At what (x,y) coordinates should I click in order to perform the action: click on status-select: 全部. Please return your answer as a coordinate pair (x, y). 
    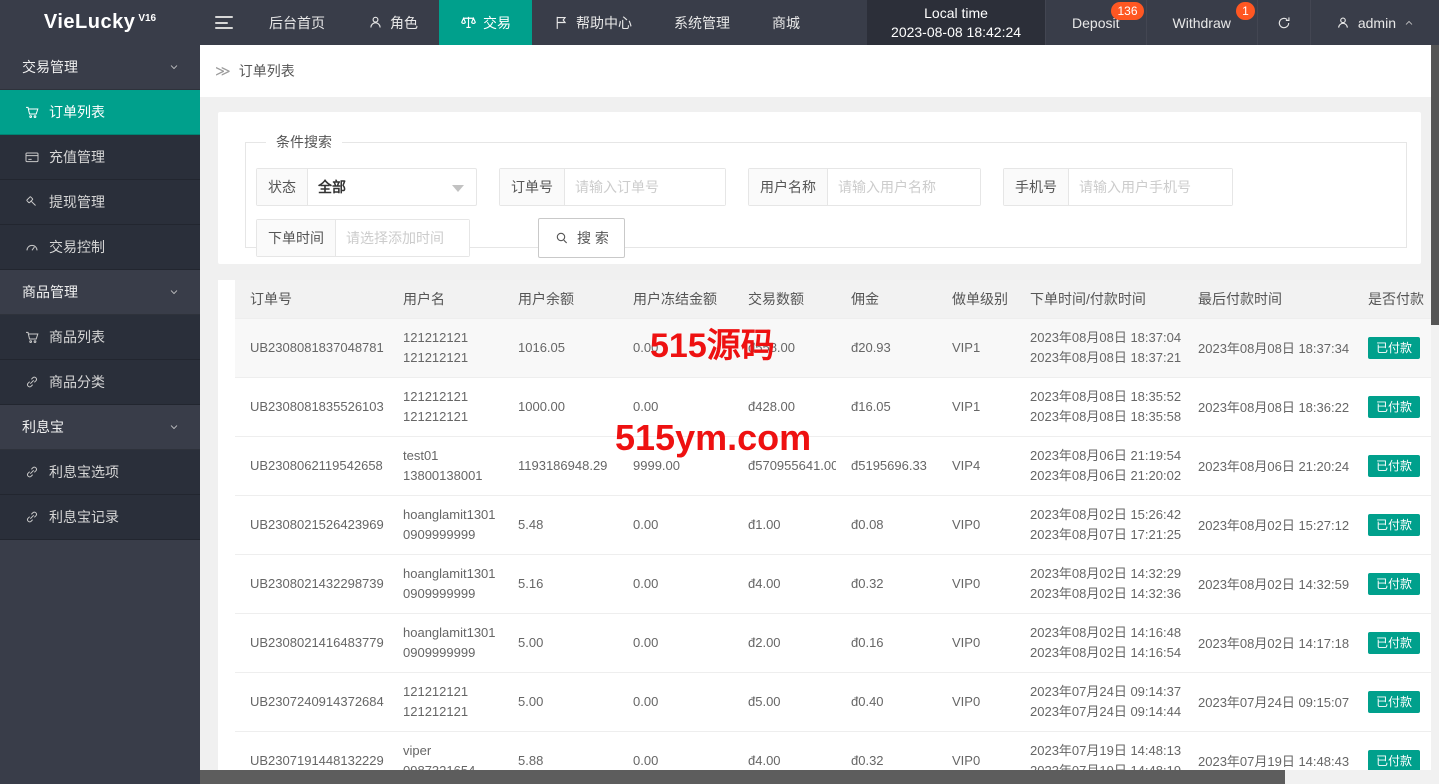
    Looking at the image, I should click on (392, 187).